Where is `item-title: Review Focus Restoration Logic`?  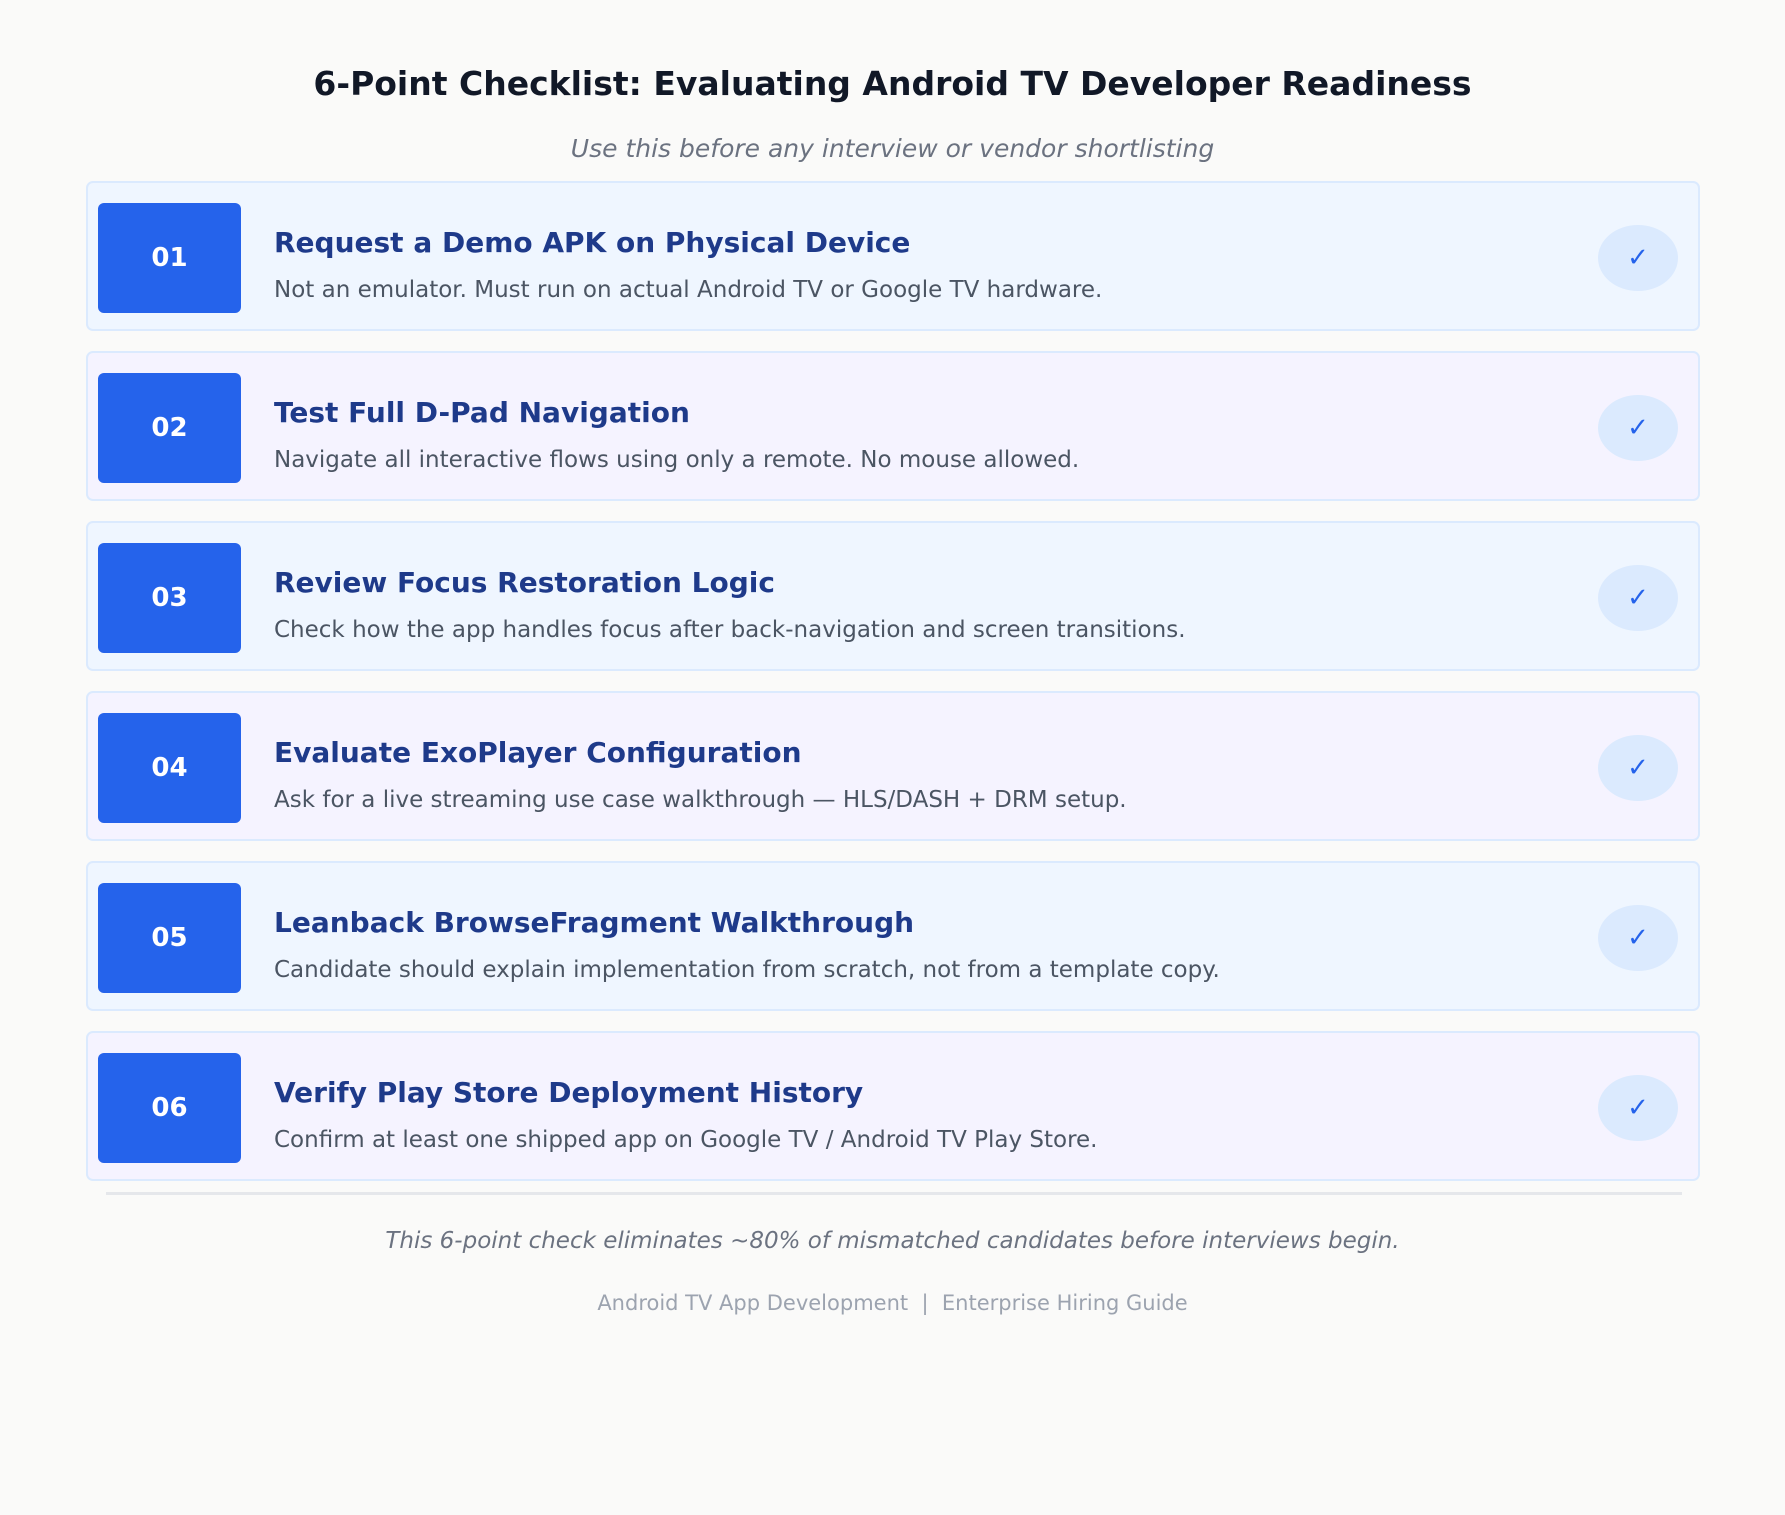 item-title: Review Focus Restoration Logic is located at coordinates (524, 582).